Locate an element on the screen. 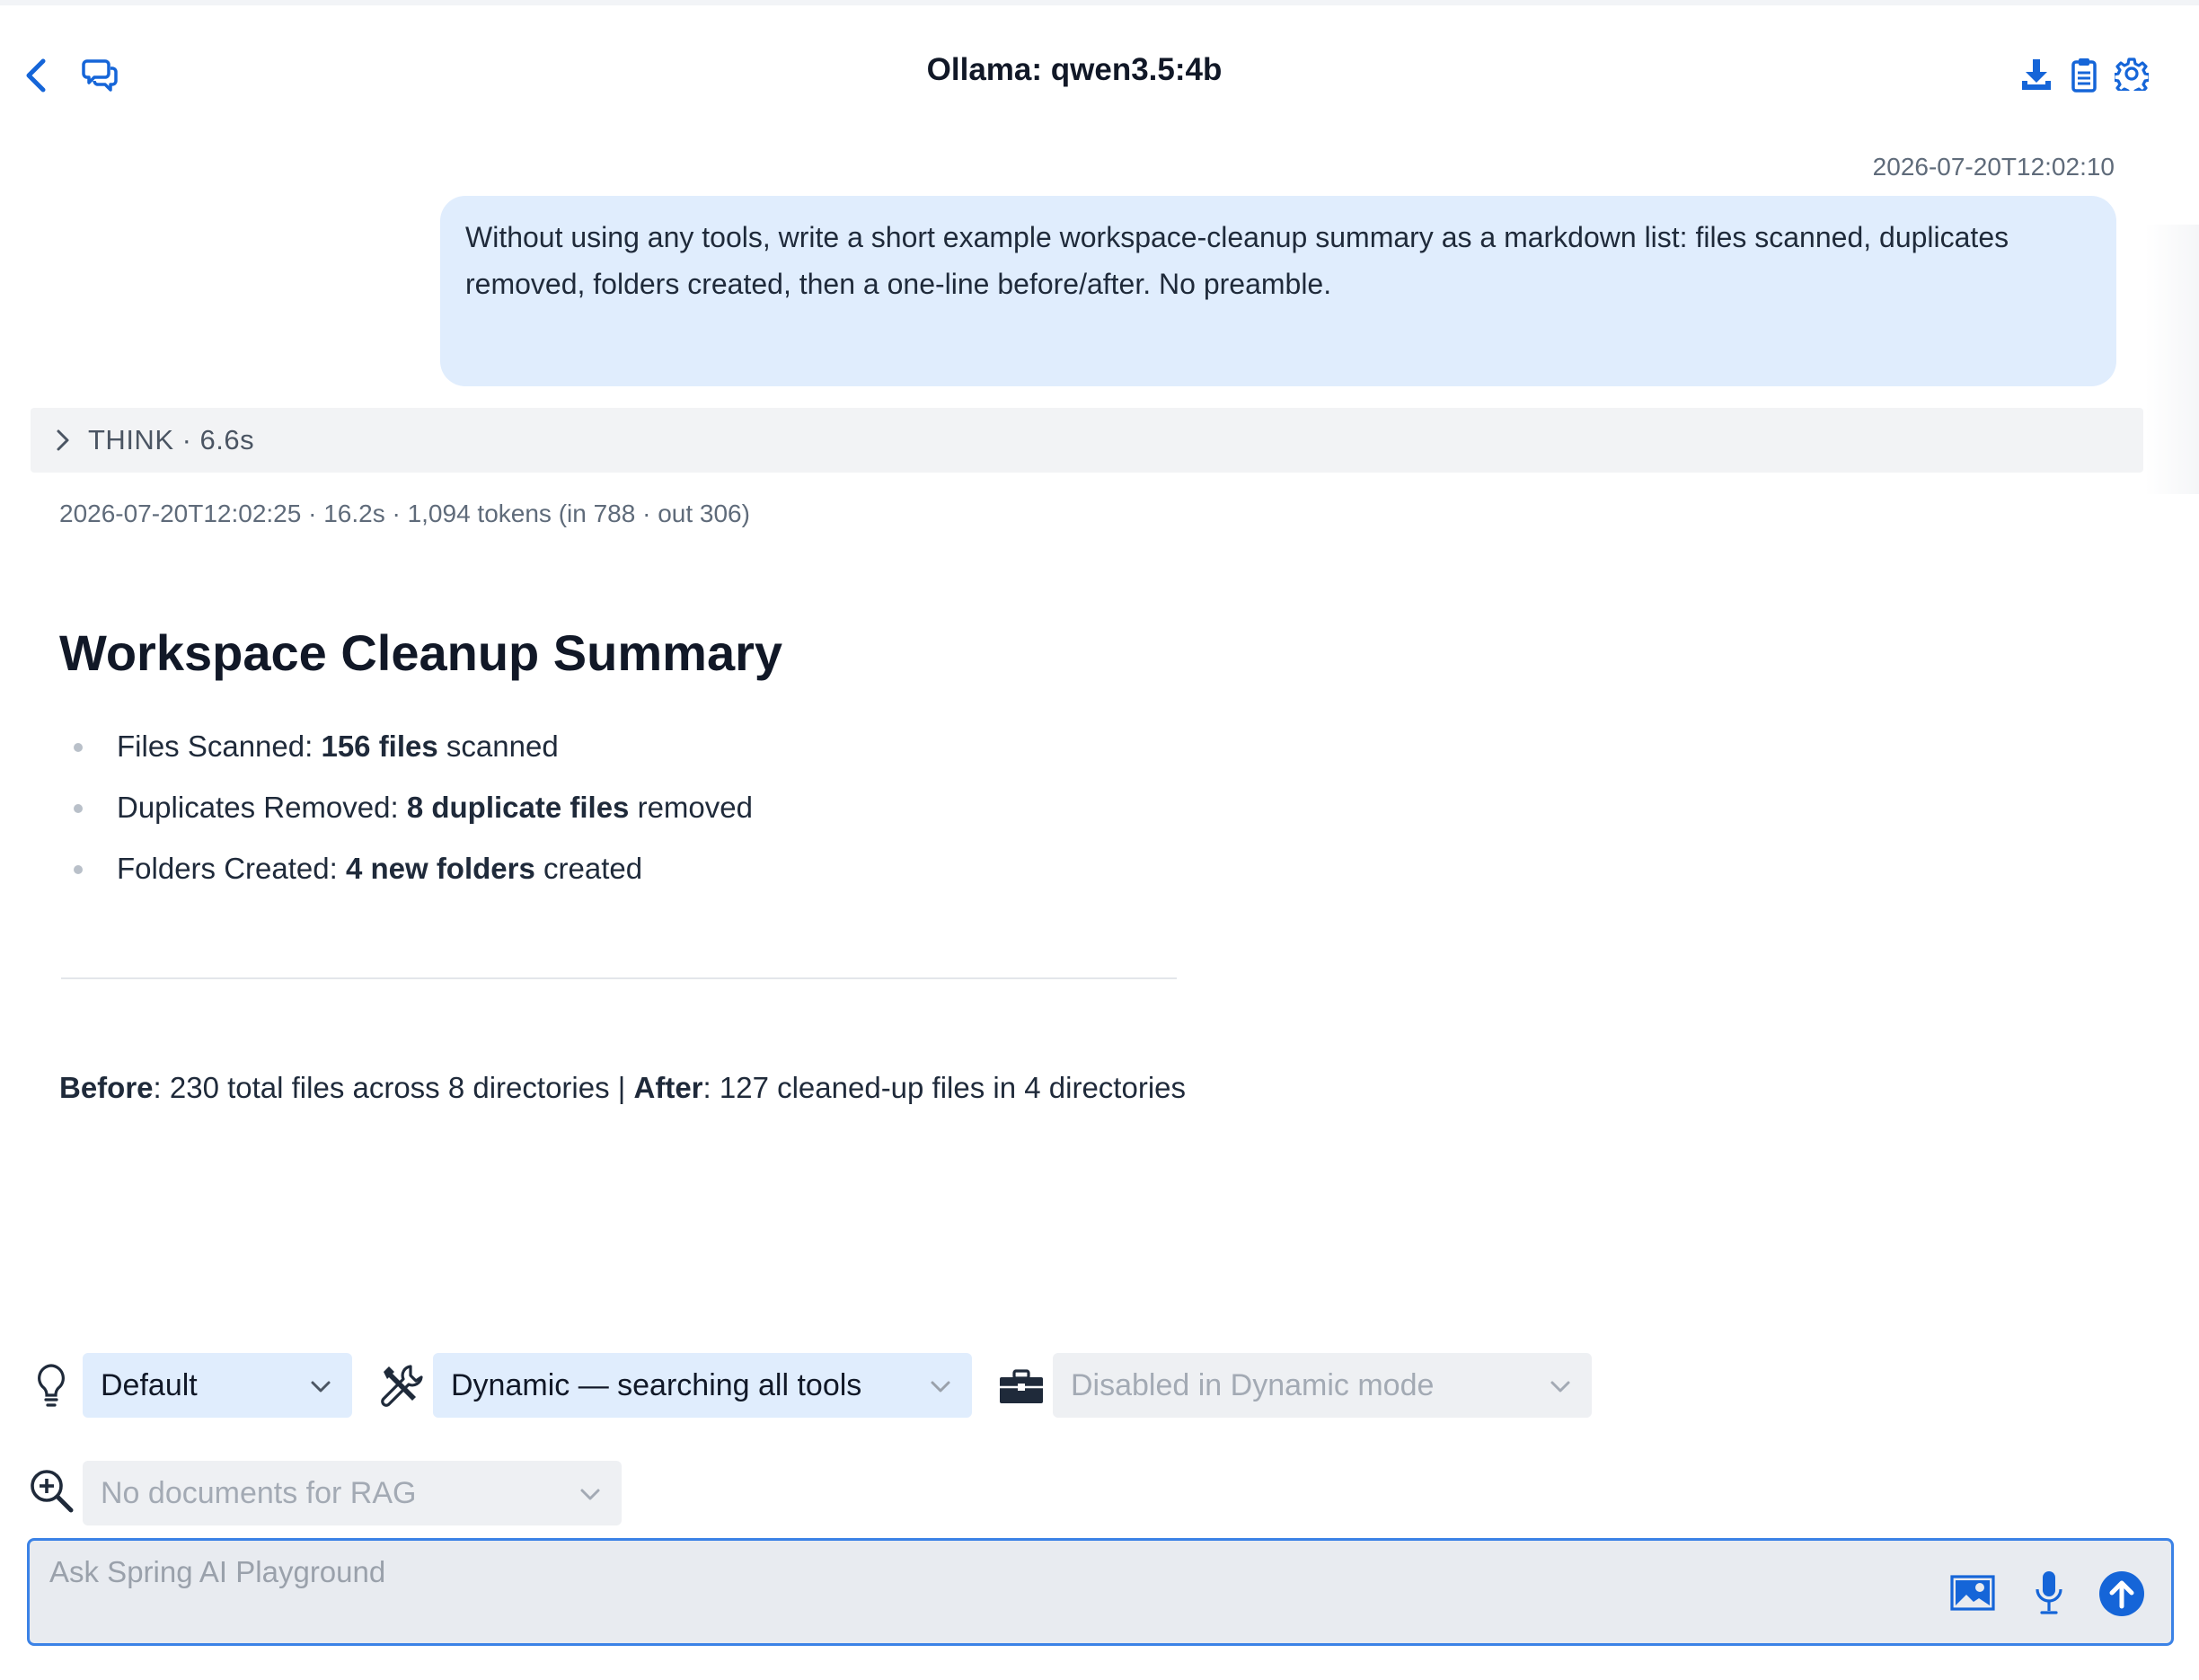 This screenshot has height=1680, width=2199. microphone-icon is located at coordinates (2049, 1593).